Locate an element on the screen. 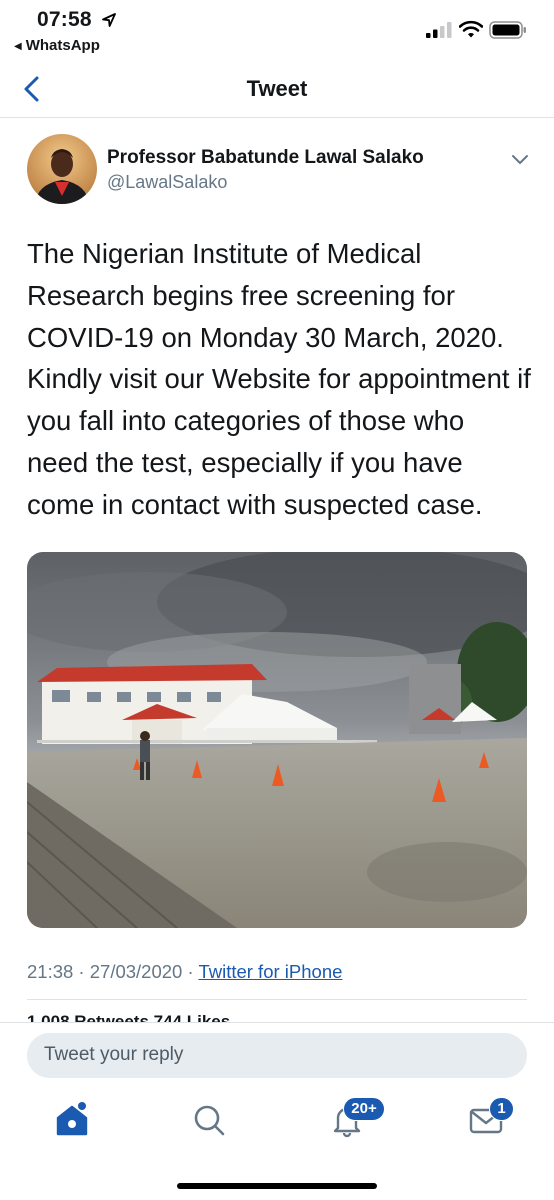  tweet-meta: 21:38 · 27/03/2020 · Twitter for iPhone is located at coordinates (184, 972).